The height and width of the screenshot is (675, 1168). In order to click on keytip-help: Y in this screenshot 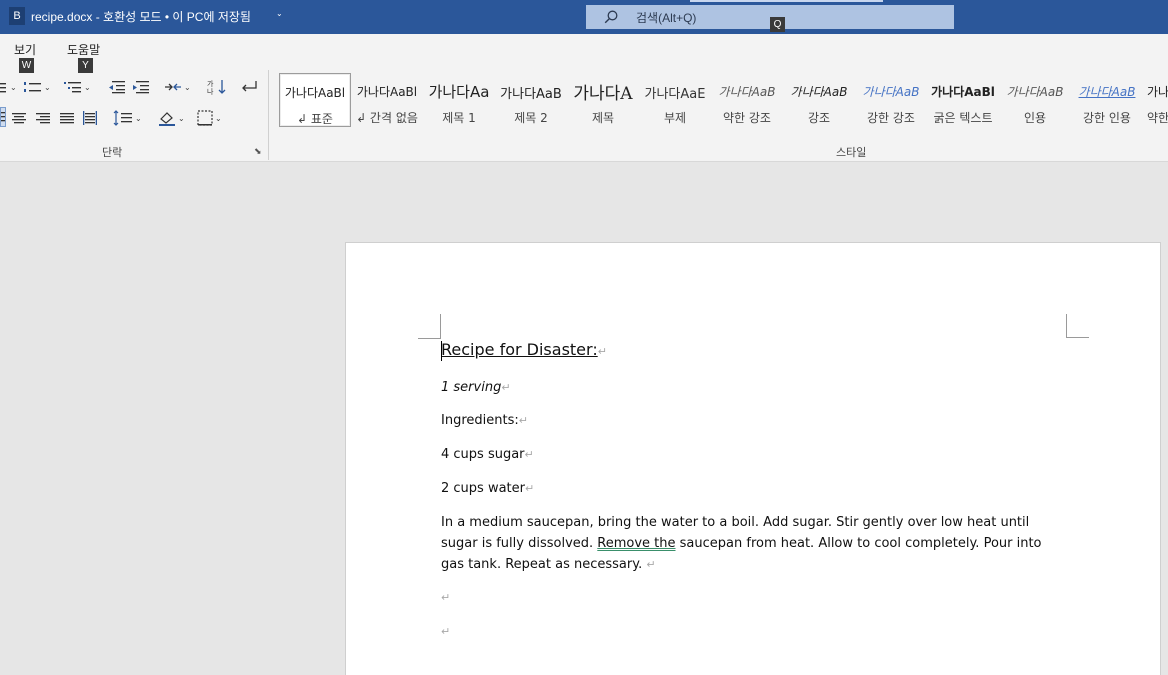, I will do `click(85, 65)`.